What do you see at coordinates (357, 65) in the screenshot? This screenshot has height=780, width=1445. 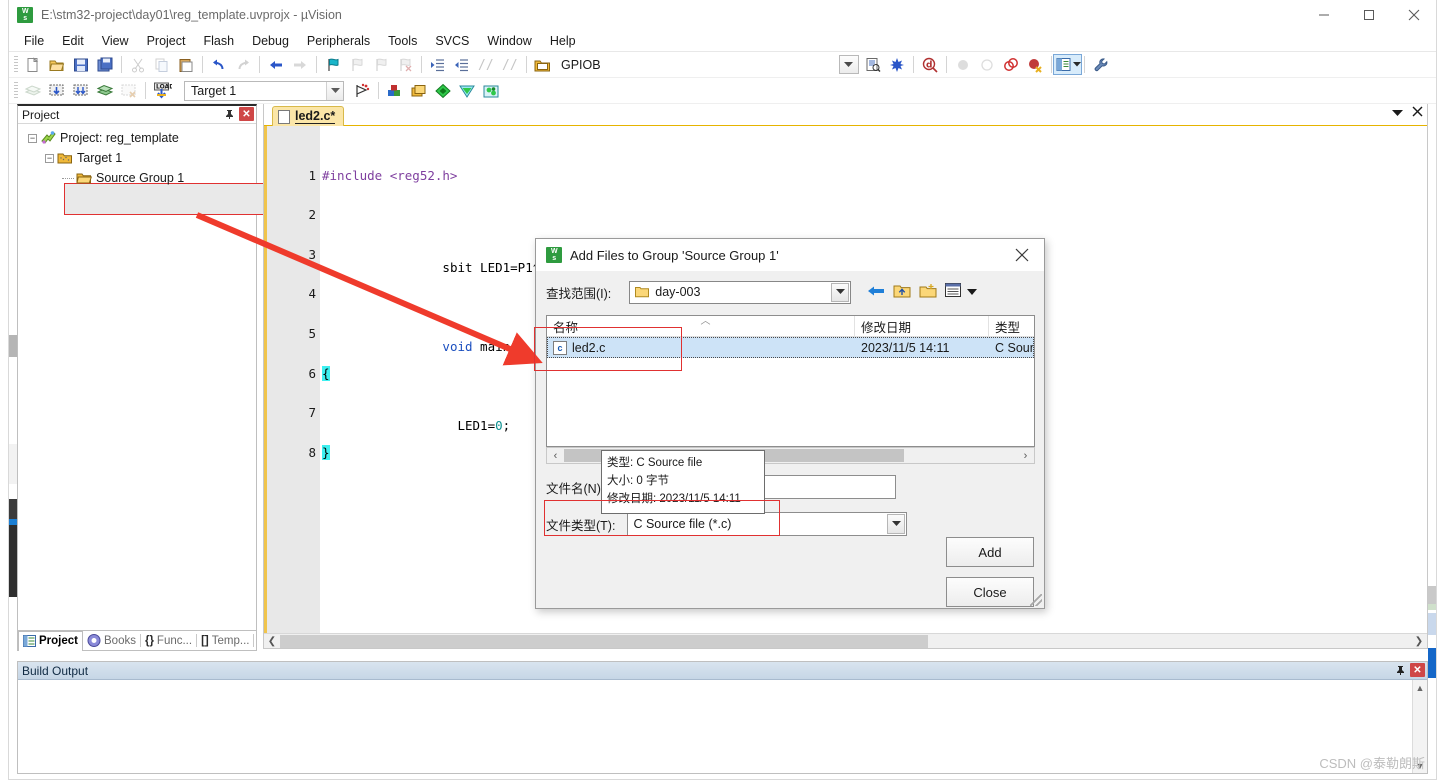 I see `bookmark-prev-icon` at bounding box center [357, 65].